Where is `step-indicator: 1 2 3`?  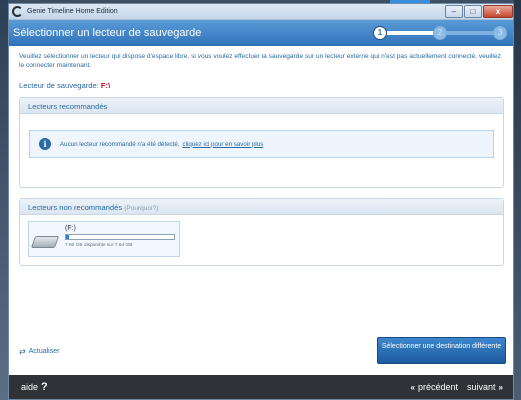
step-indicator: 1 2 3 is located at coordinates (440, 33).